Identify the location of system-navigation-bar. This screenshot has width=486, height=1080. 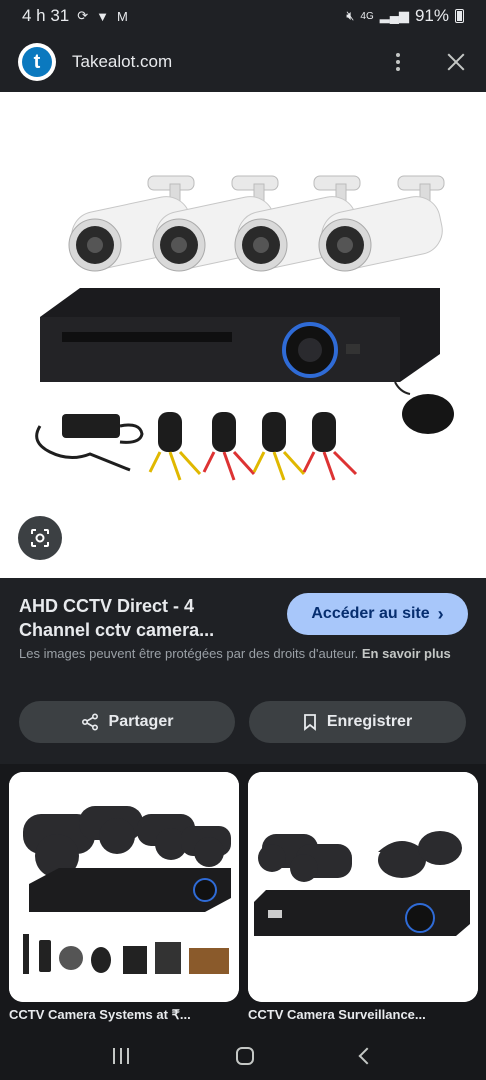
(243, 1056).